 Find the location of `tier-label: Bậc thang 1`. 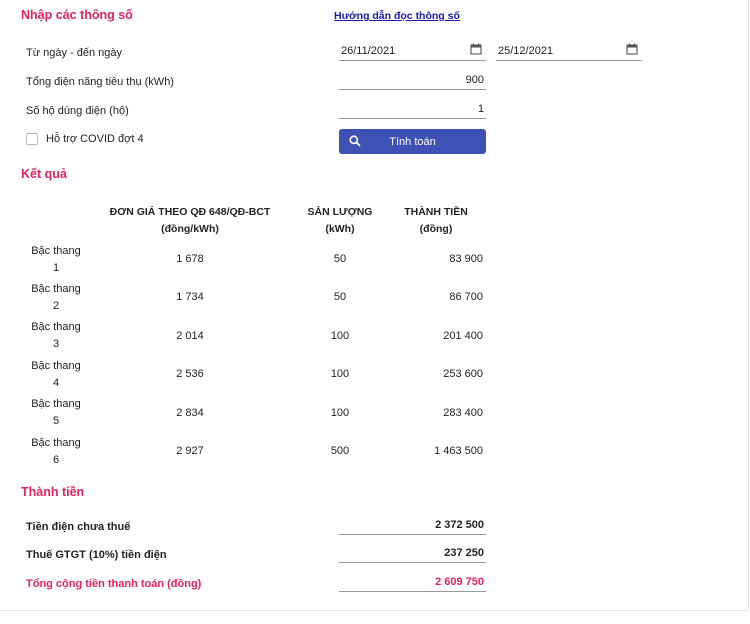

tier-label: Bậc thang 1 is located at coordinates (56, 260).